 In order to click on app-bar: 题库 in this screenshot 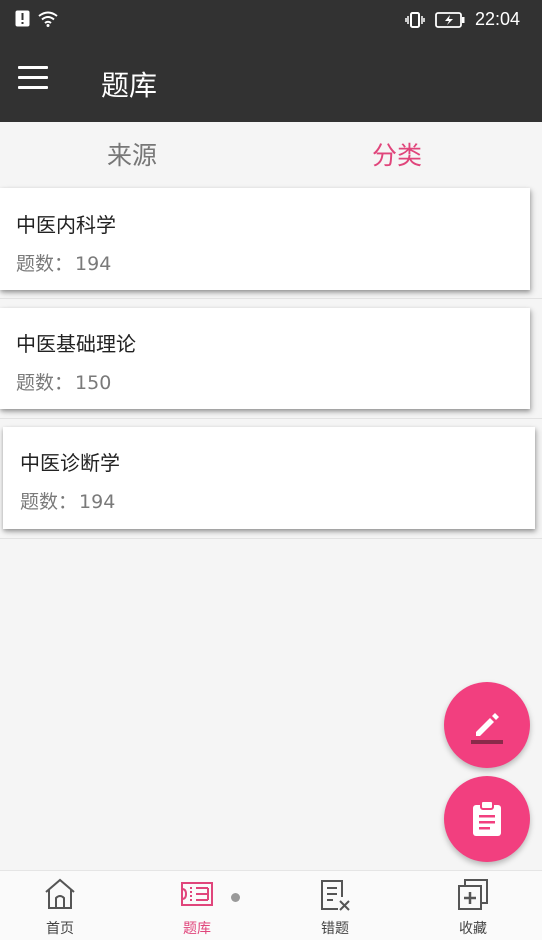, I will do `click(271, 82)`.